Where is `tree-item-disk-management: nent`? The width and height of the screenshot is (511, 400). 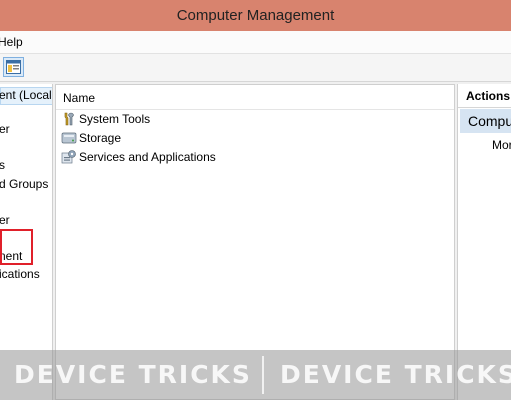
tree-item-disk-management: nent is located at coordinates (11, 256).